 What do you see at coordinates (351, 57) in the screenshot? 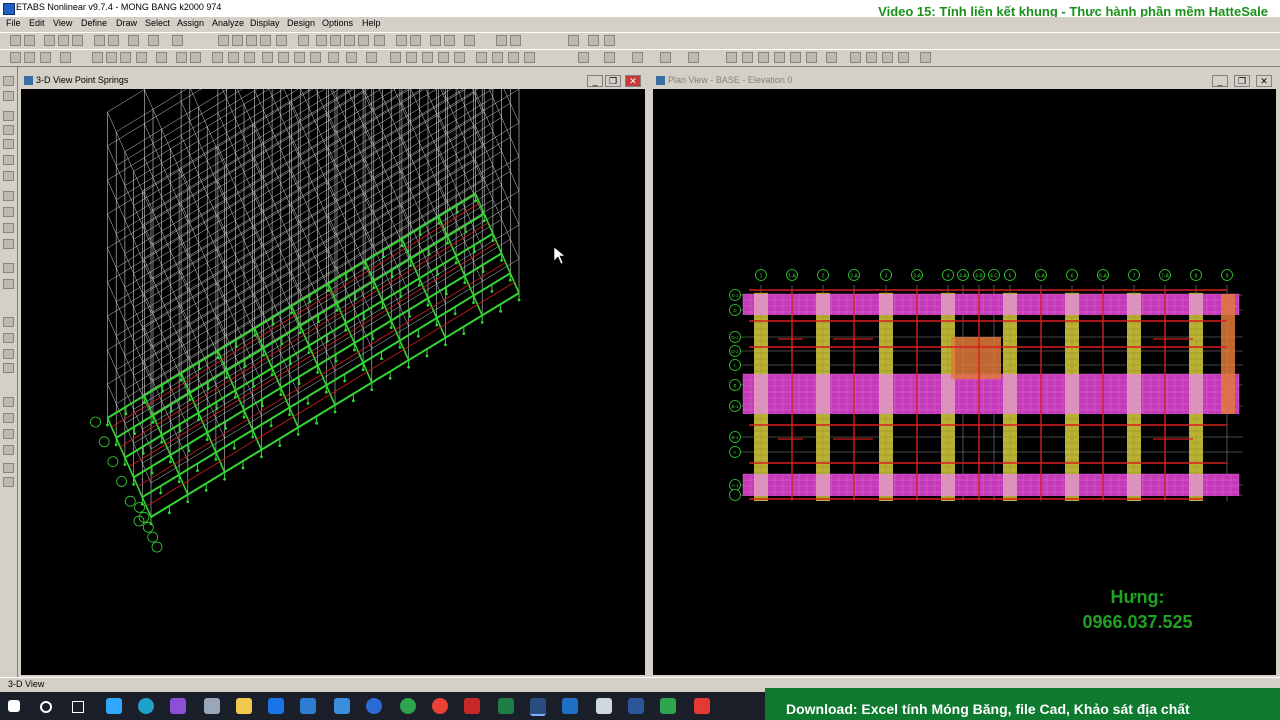
I see `arrow-icon` at bounding box center [351, 57].